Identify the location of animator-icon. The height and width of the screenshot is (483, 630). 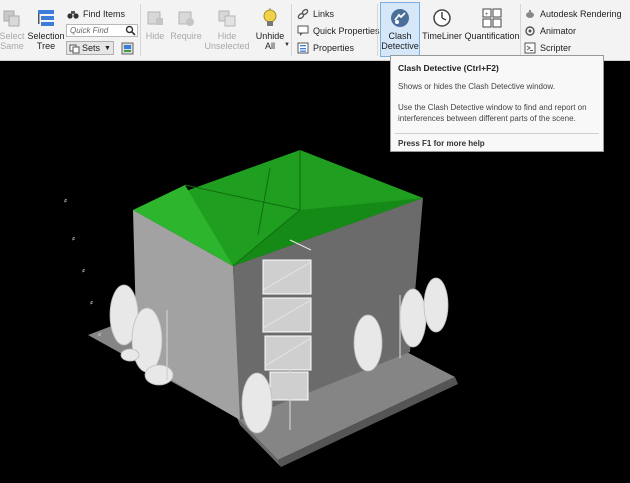
(530, 31).